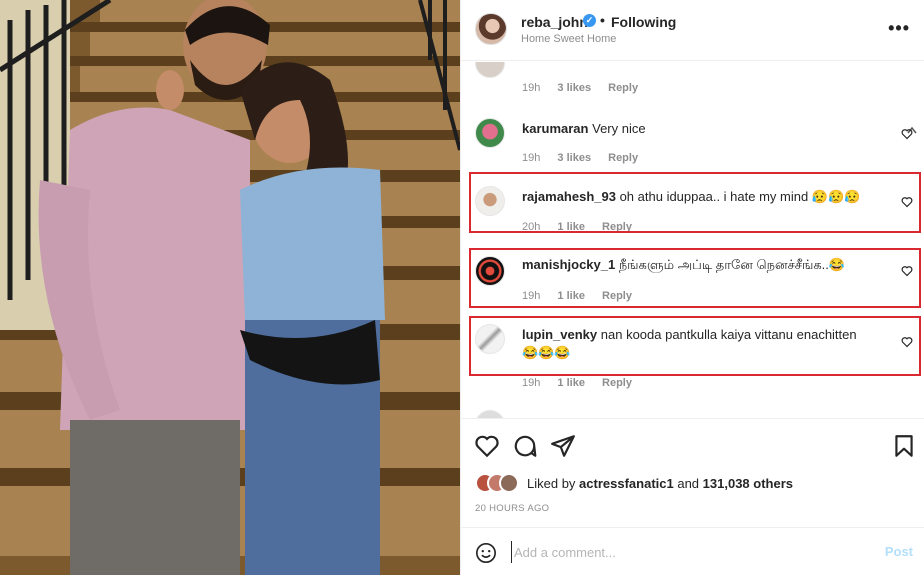 Image resolution: width=924 pixels, height=575 pixels. I want to click on paper-plane-icon, so click(563, 446).